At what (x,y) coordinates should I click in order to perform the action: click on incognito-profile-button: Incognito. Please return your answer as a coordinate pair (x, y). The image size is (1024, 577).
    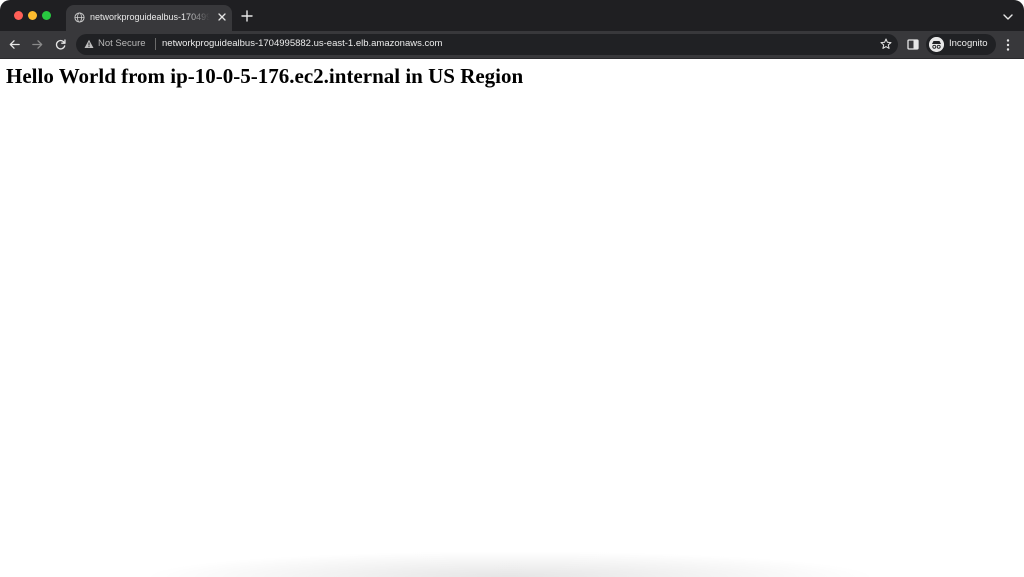
    Looking at the image, I should click on (961, 44).